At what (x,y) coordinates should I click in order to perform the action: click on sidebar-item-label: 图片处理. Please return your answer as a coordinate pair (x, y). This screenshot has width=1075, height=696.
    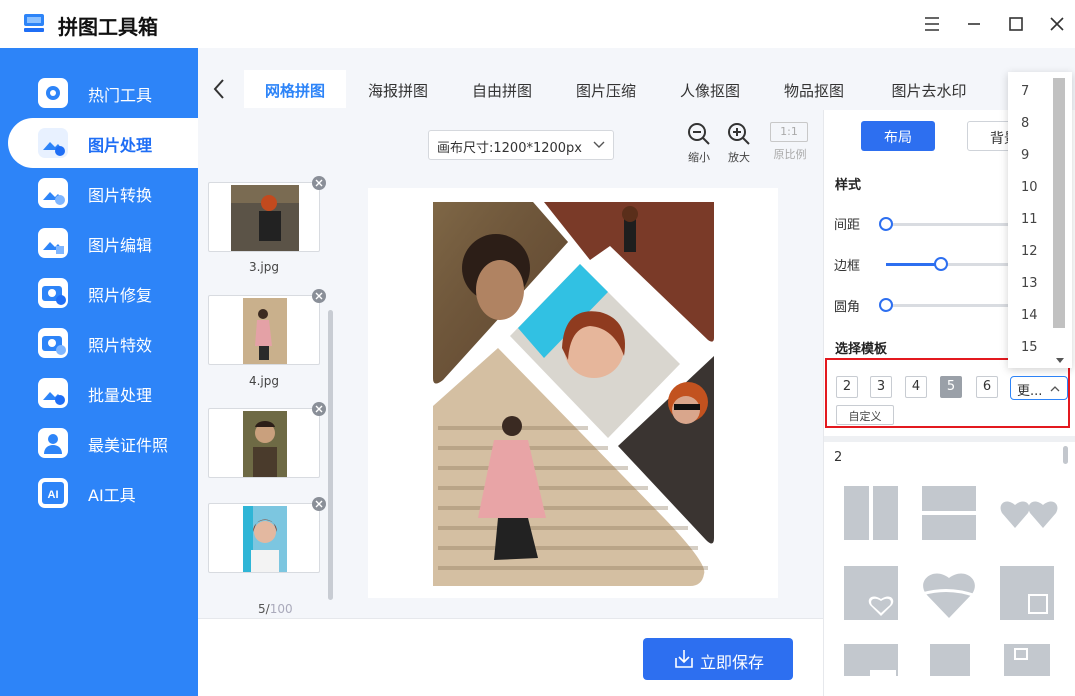
    Looking at the image, I should click on (120, 145).